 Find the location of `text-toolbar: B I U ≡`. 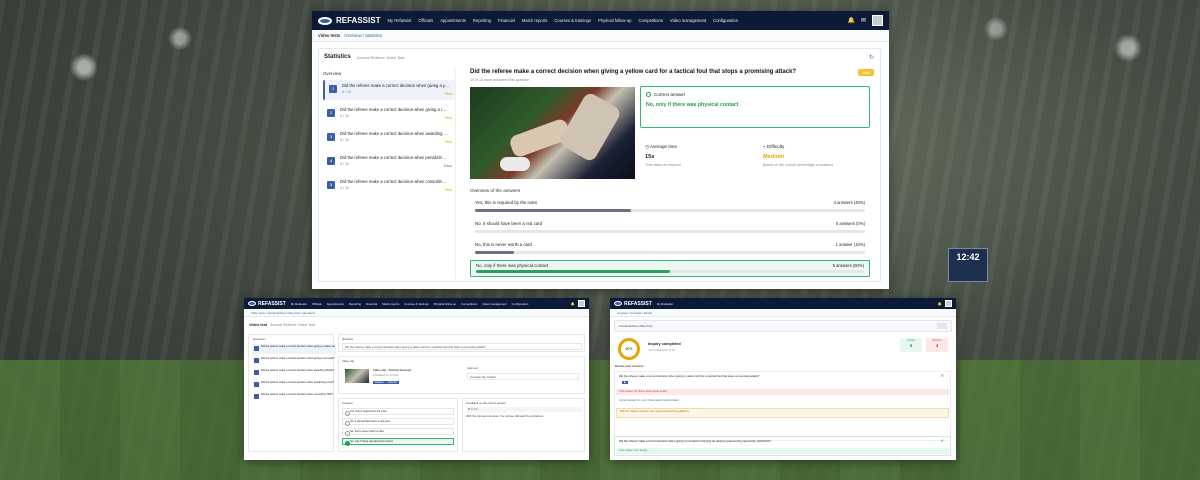

text-toolbar: B I U ≡ is located at coordinates (524, 409).